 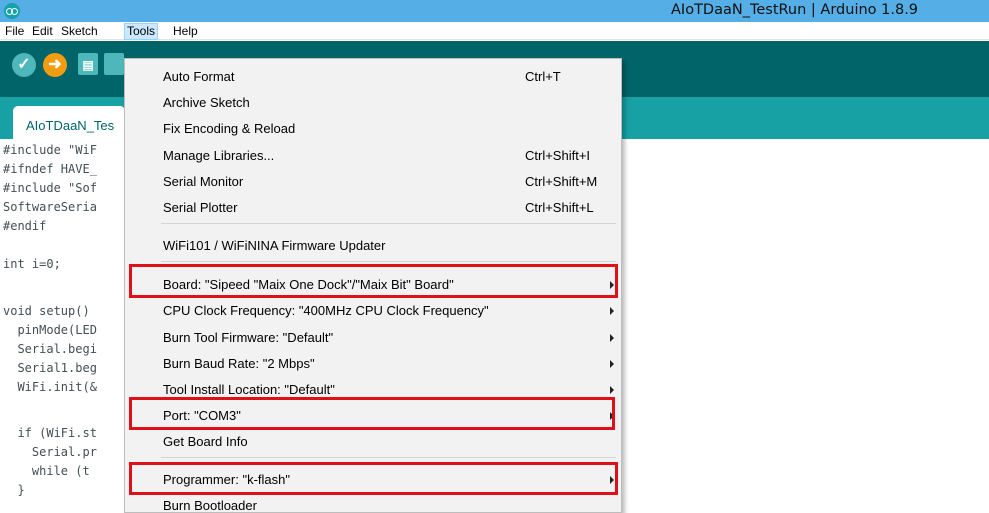 I want to click on menu-item-programmer: Programmer: "k-flash", so click(x=373, y=479).